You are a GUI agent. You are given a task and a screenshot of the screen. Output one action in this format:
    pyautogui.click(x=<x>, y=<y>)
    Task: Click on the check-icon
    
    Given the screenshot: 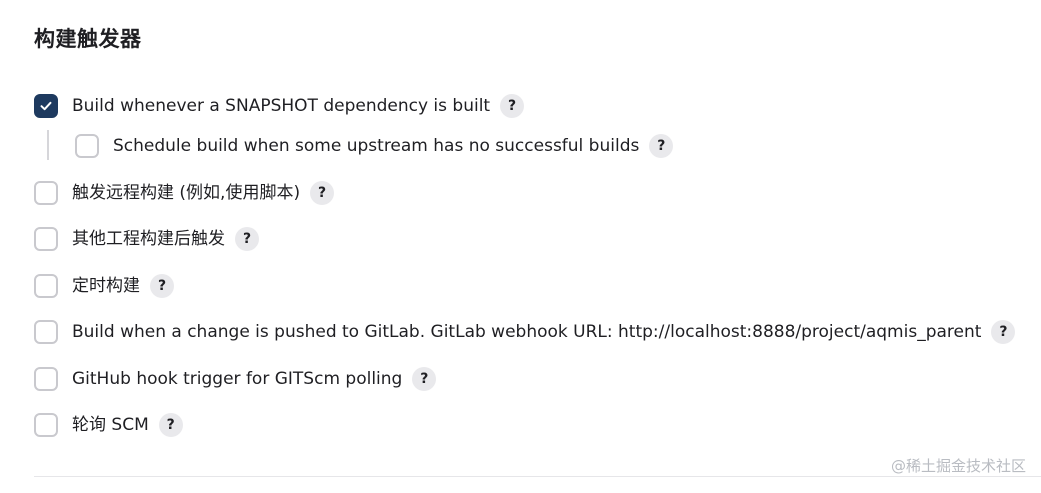 What is the action you would take?
    pyautogui.click(x=46, y=106)
    